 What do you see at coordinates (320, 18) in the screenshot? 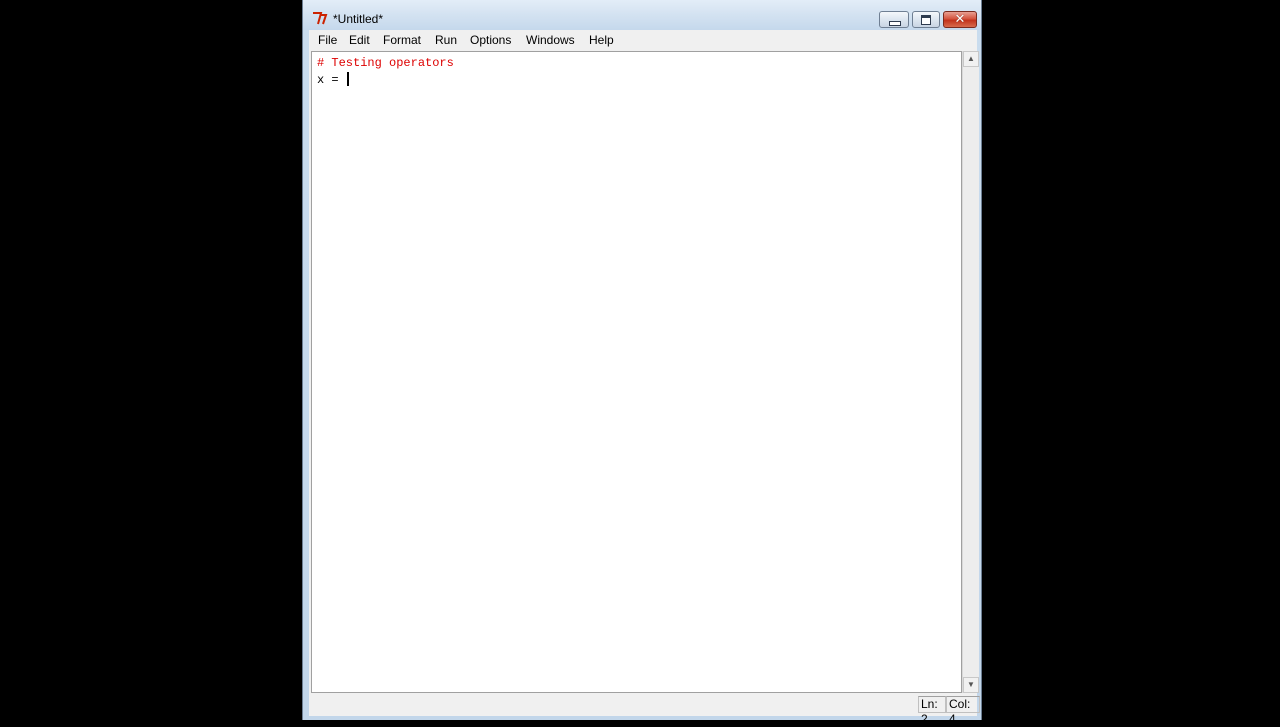
I see `tk-feather-icon` at bounding box center [320, 18].